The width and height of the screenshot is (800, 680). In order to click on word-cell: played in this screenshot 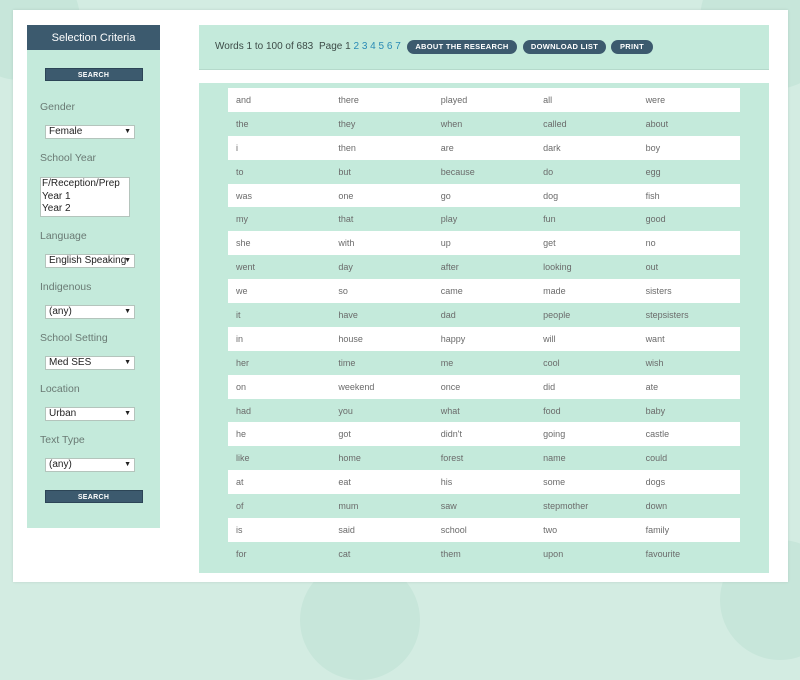, I will do `click(454, 99)`.